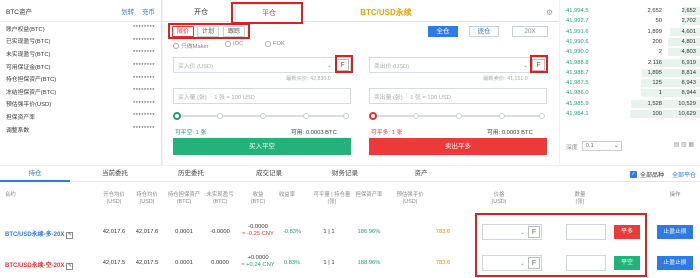  Describe the element at coordinates (234, 31) in the screenshot. I see `subtab-trail: 跟踪` at that location.